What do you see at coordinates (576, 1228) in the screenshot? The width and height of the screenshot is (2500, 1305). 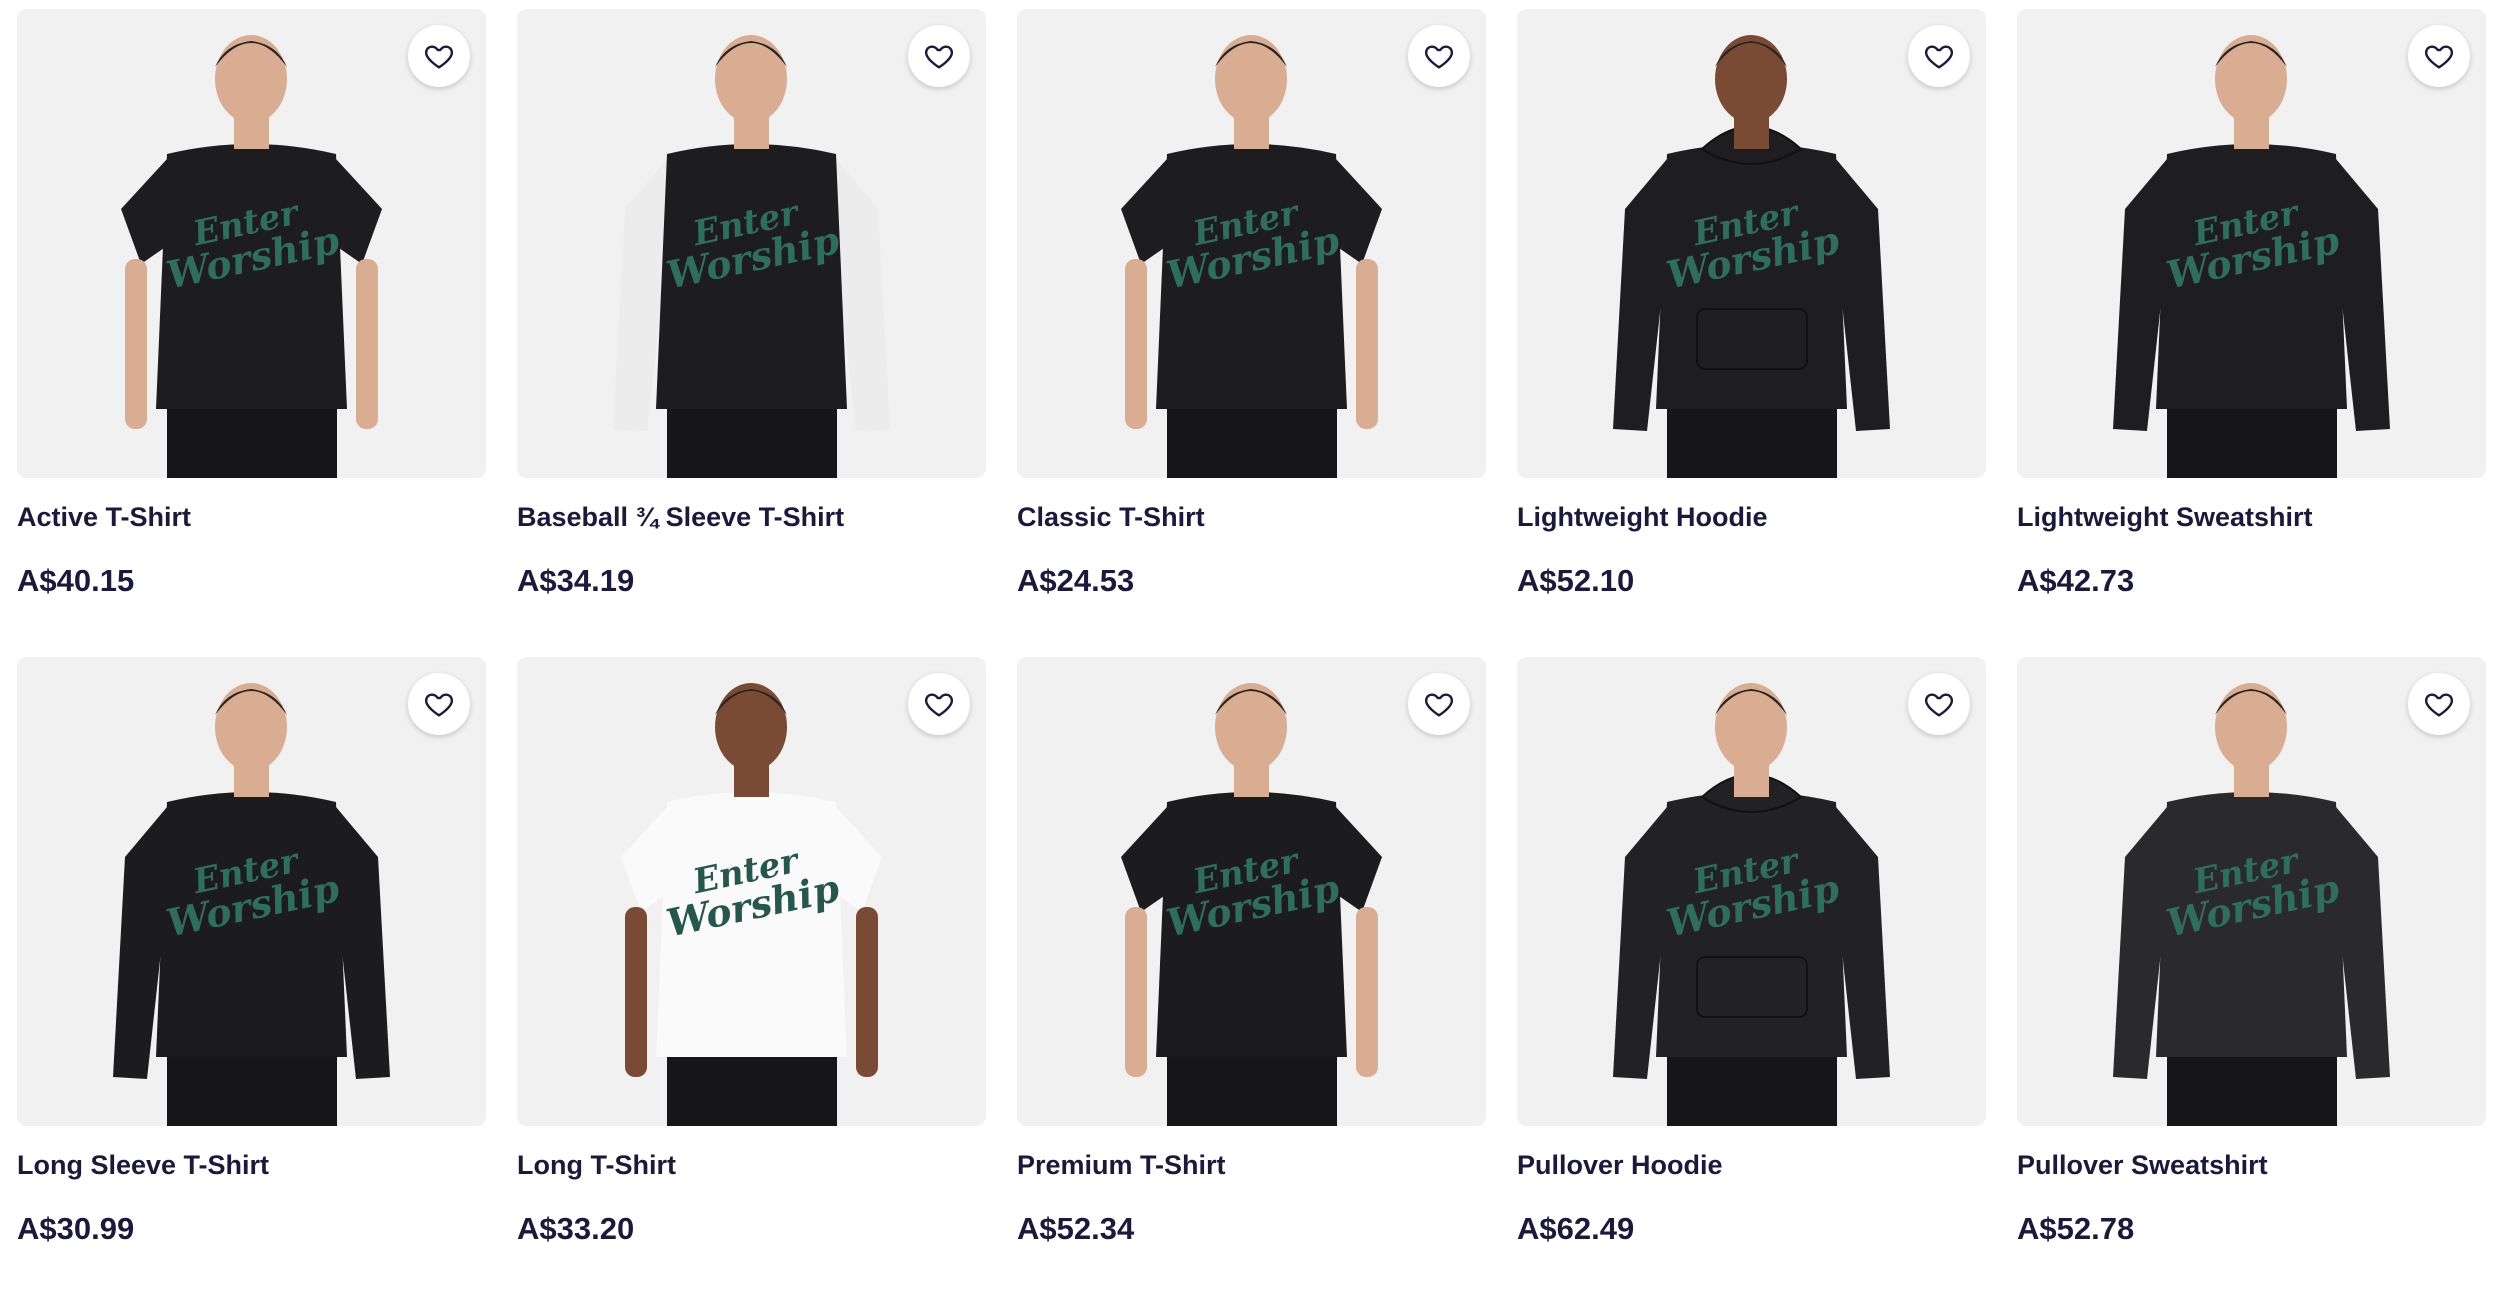 I see `product-price: A$33.20` at bounding box center [576, 1228].